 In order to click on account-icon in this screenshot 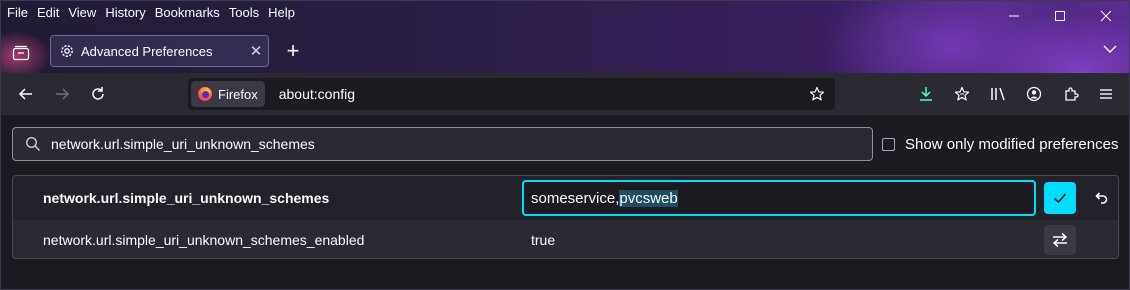, I will do `click(1034, 94)`.